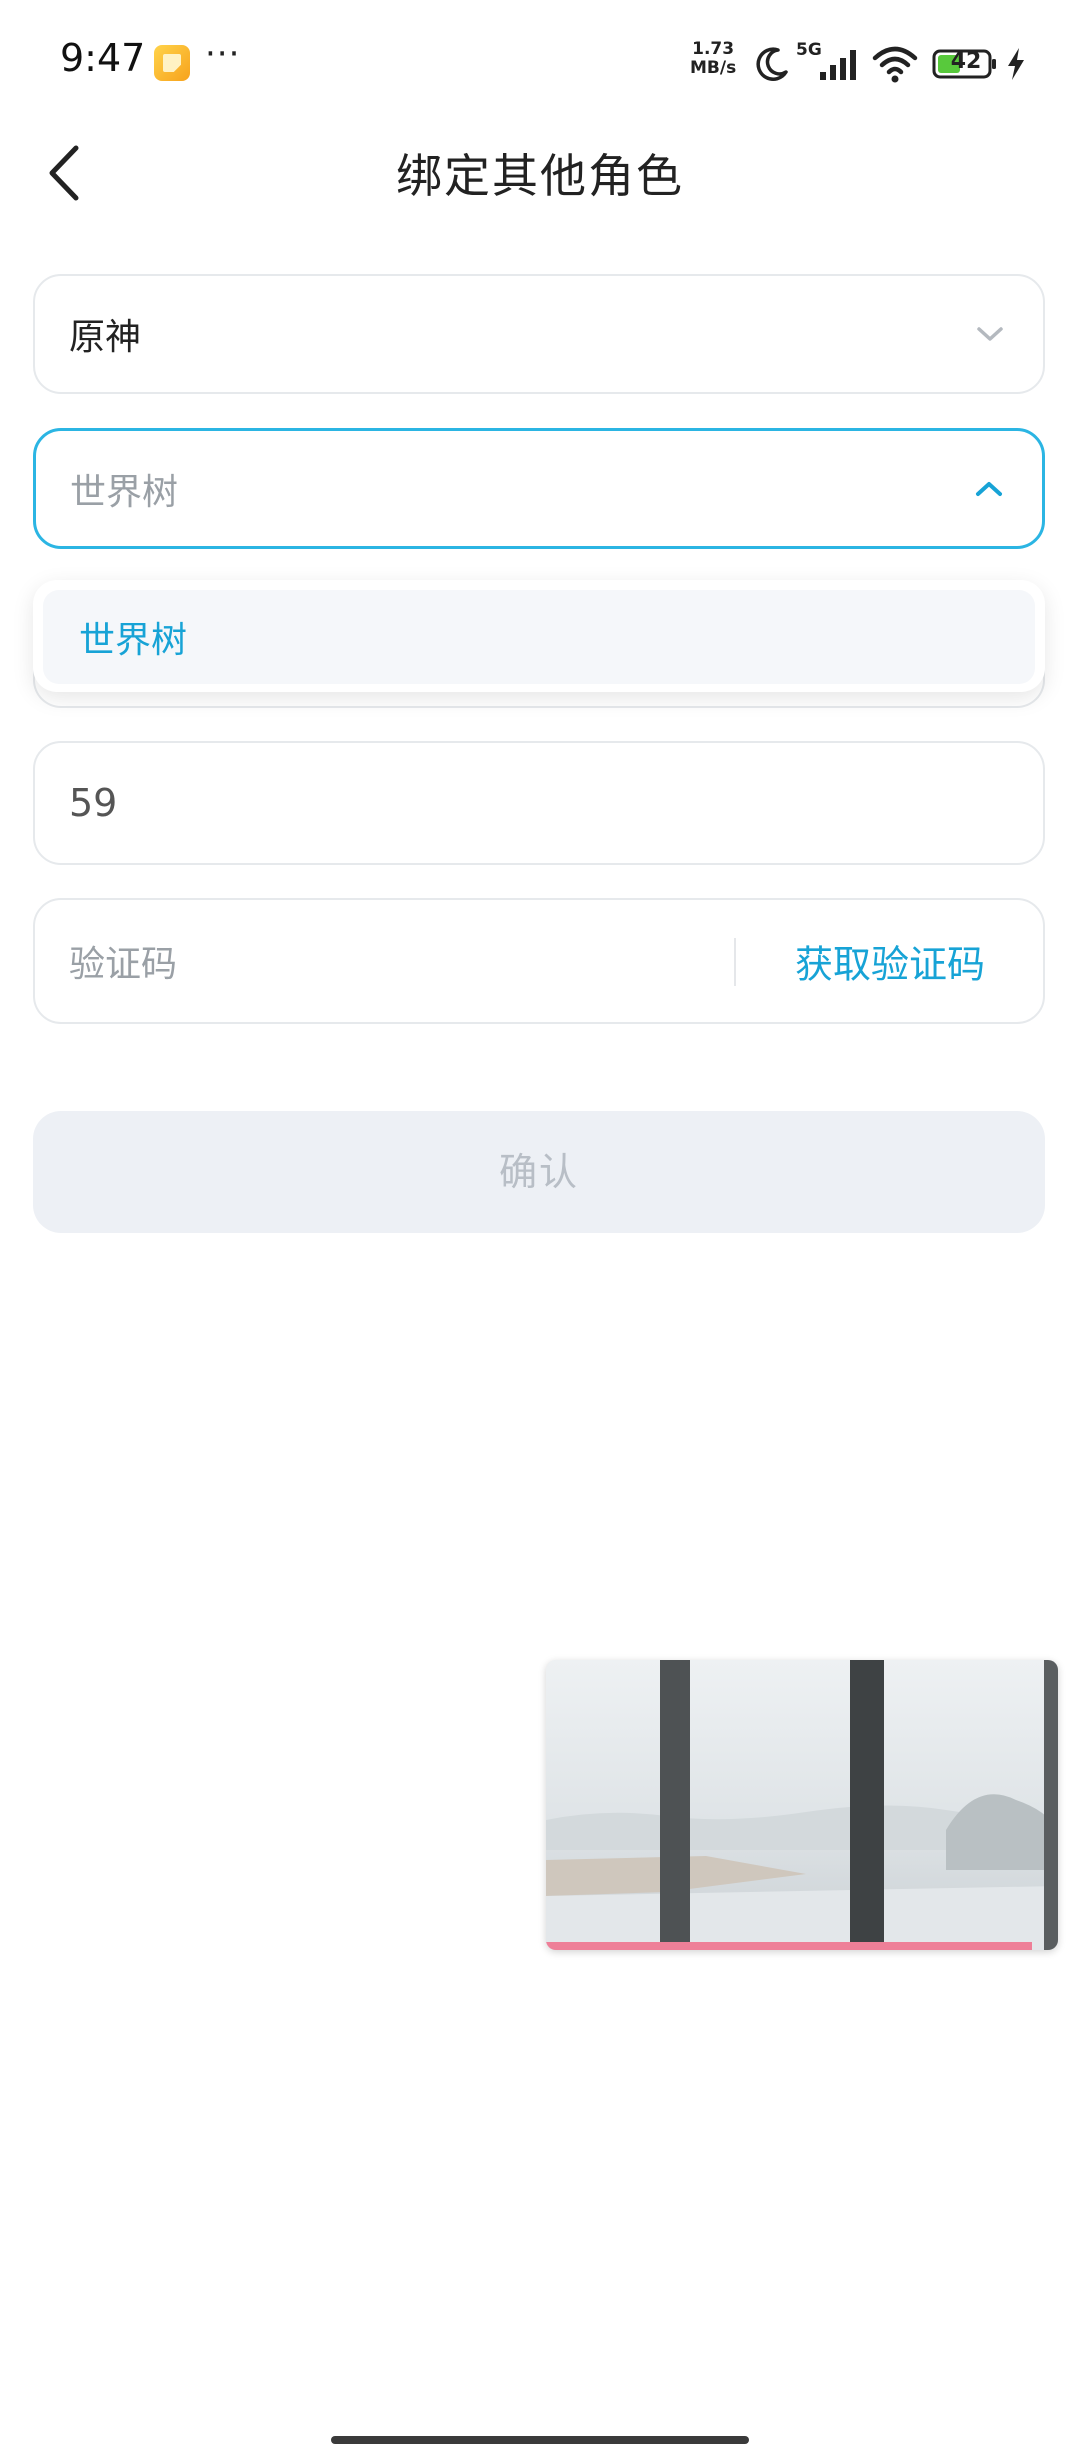 The width and height of the screenshot is (1080, 2460). Describe the element at coordinates (540, 2440) in the screenshot. I see `home-indicator` at that location.